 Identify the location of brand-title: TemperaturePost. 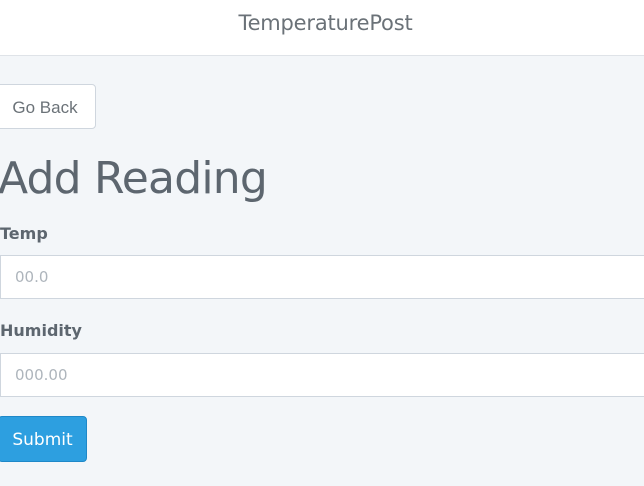
(322, 23).